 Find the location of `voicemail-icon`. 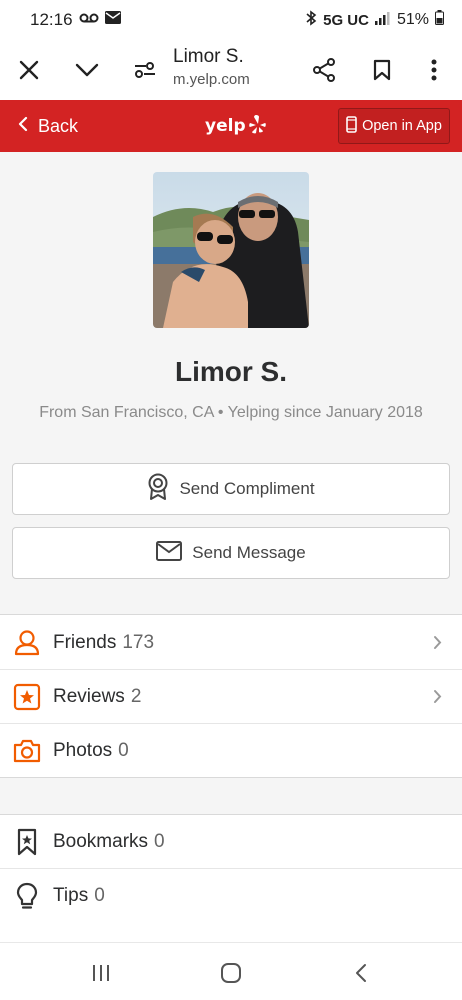

voicemail-icon is located at coordinates (89, 20).